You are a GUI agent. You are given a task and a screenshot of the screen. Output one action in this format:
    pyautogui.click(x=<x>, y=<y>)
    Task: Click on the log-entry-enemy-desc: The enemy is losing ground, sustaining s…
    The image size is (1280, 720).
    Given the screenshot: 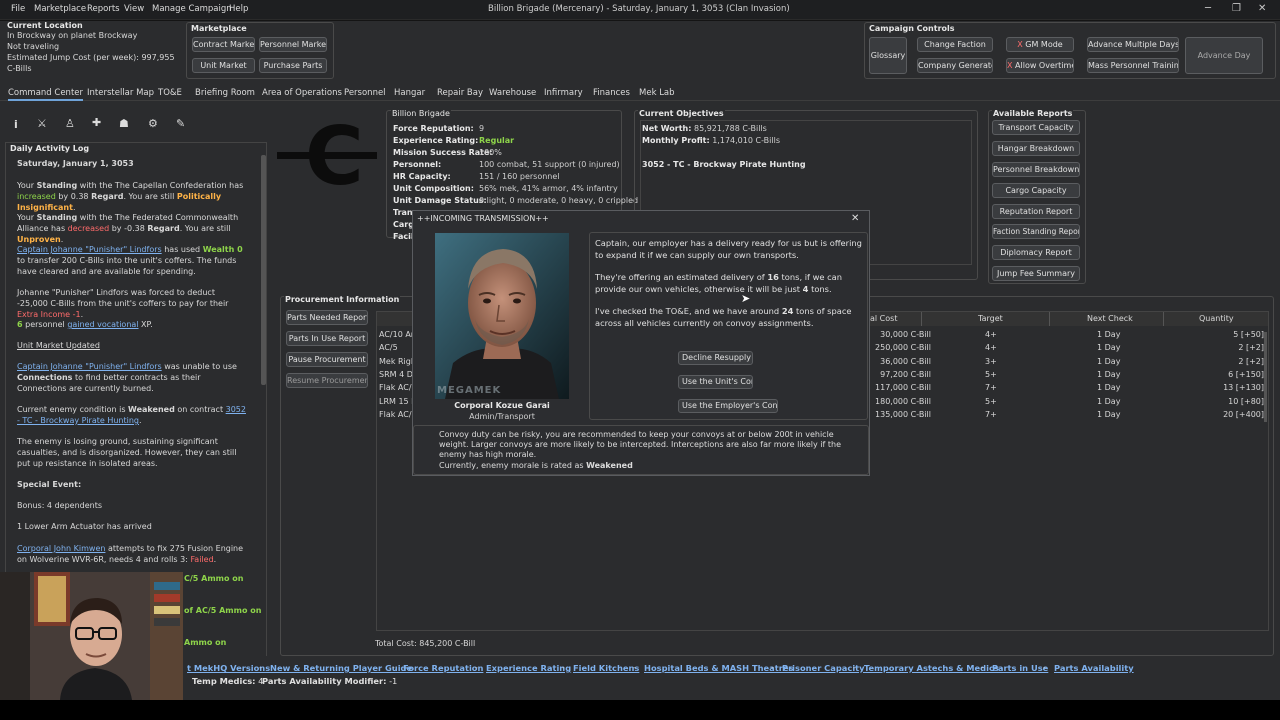 What is the action you would take?
    pyautogui.click(x=127, y=452)
    